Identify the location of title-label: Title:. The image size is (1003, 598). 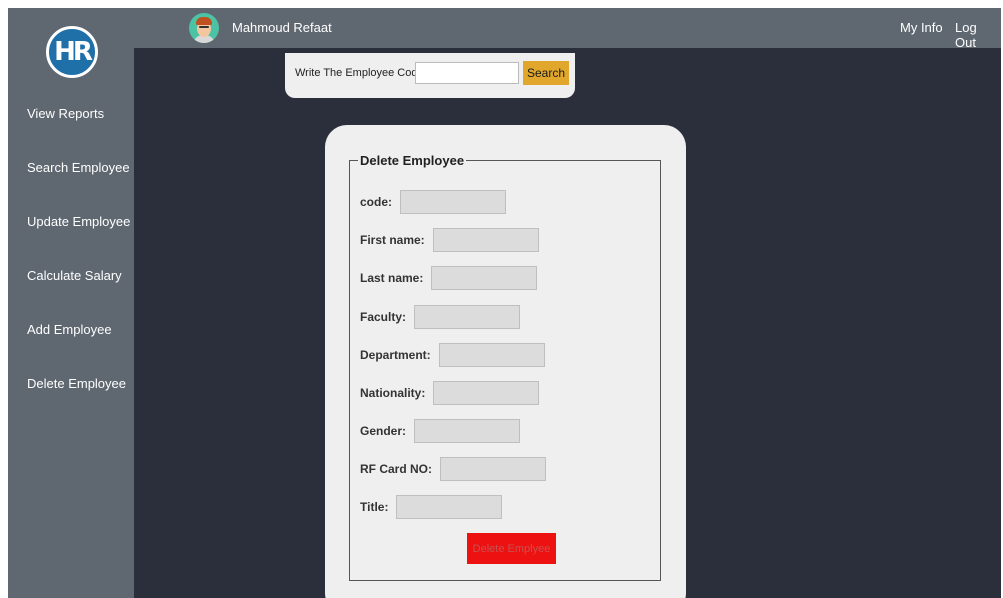
(374, 507).